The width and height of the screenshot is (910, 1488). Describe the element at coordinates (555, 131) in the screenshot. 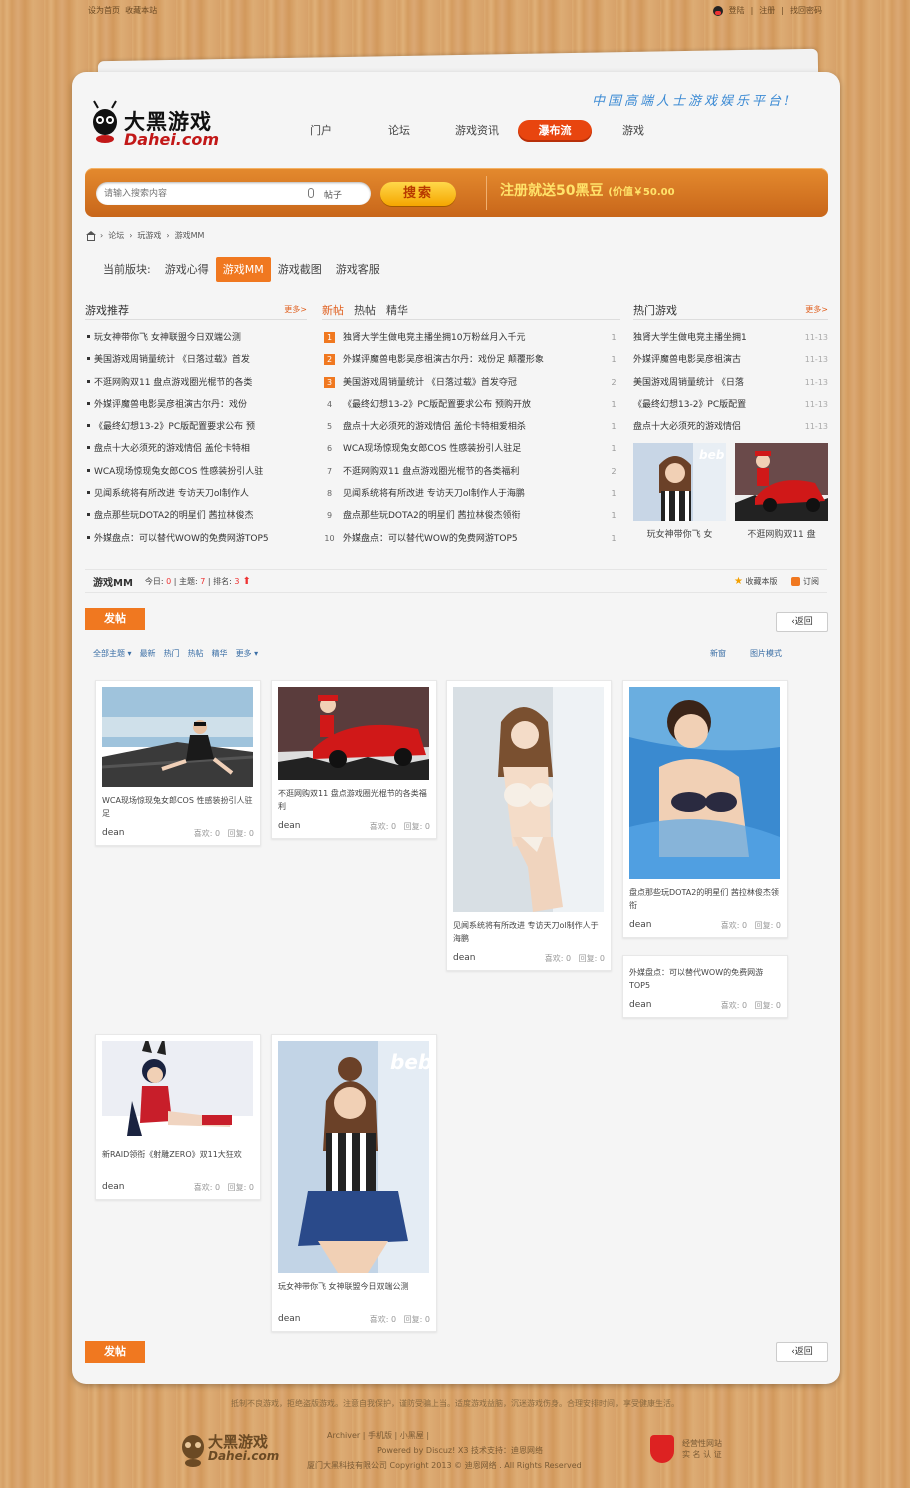

I see `nav-waterfall: 瀑布流` at that location.